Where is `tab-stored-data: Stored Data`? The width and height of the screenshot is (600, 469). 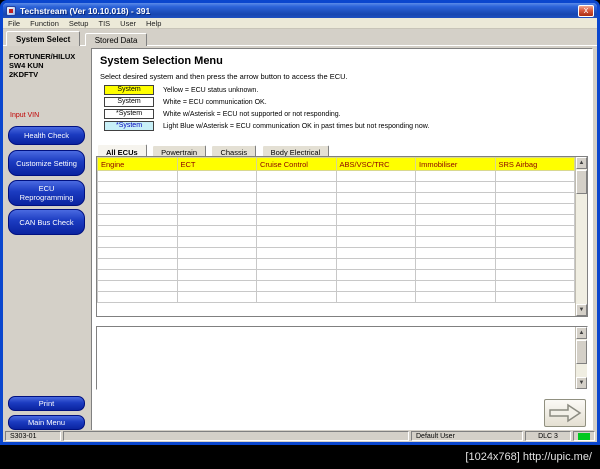
tab-stored-data: Stored Data is located at coordinates (116, 40).